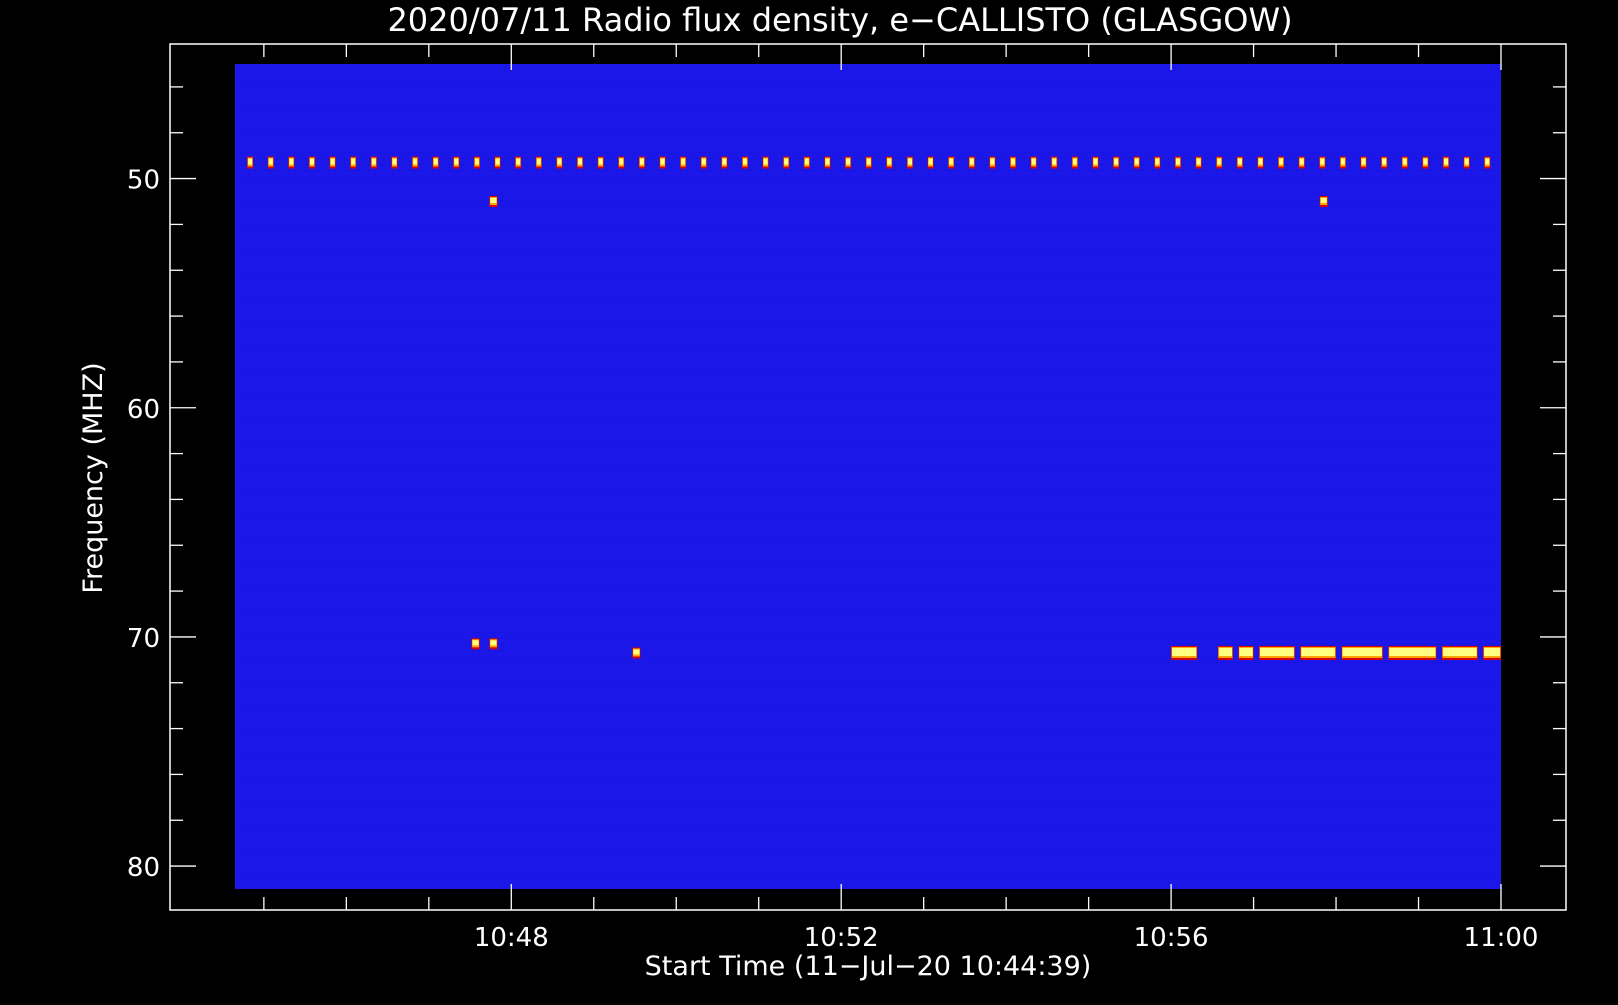  What do you see at coordinates (143, 639) in the screenshot?
I see `y-tick-label: 70` at bounding box center [143, 639].